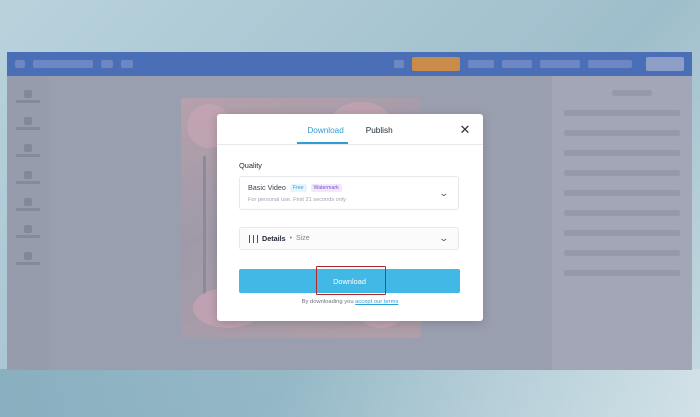 The width and height of the screenshot is (700, 417). I want to click on upgrade-button-dimmed, so click(436, 64).